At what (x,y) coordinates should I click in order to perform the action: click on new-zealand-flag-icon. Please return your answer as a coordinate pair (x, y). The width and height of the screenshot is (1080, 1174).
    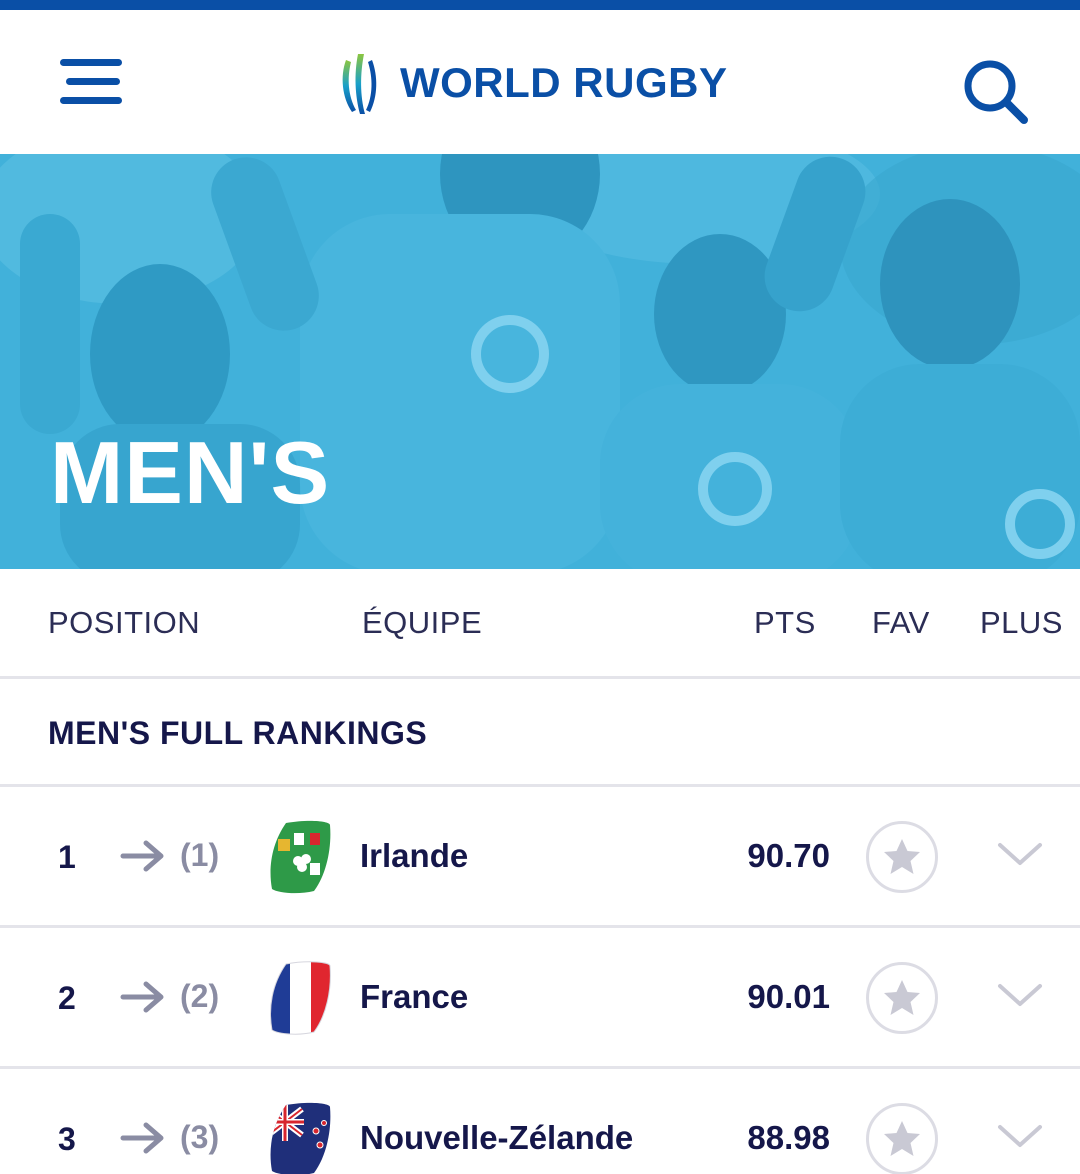
    Looking at the image, I should click on (300, 1138).